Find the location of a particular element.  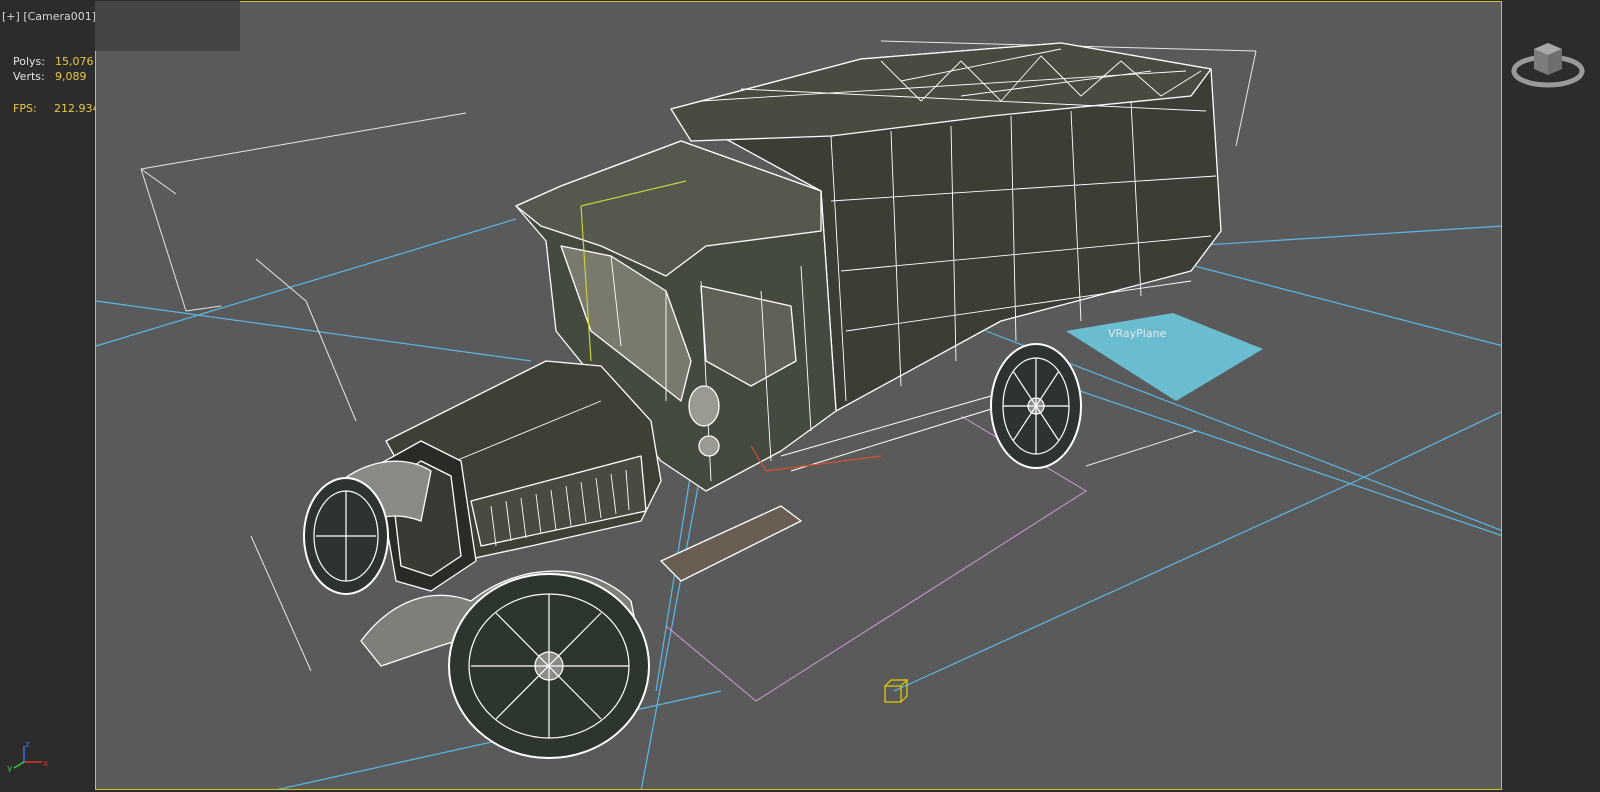

fps-label: FPS: is located at coordinates (25, 108).